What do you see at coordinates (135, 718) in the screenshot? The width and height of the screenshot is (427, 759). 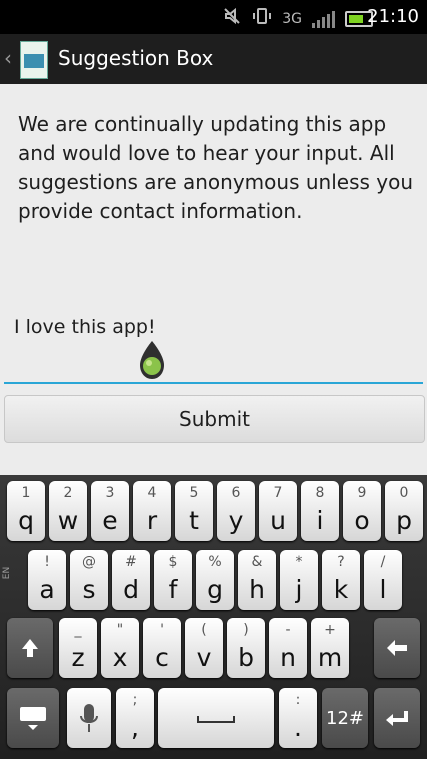 I see `key-comma: ;,` at bounding box center [135, 718].